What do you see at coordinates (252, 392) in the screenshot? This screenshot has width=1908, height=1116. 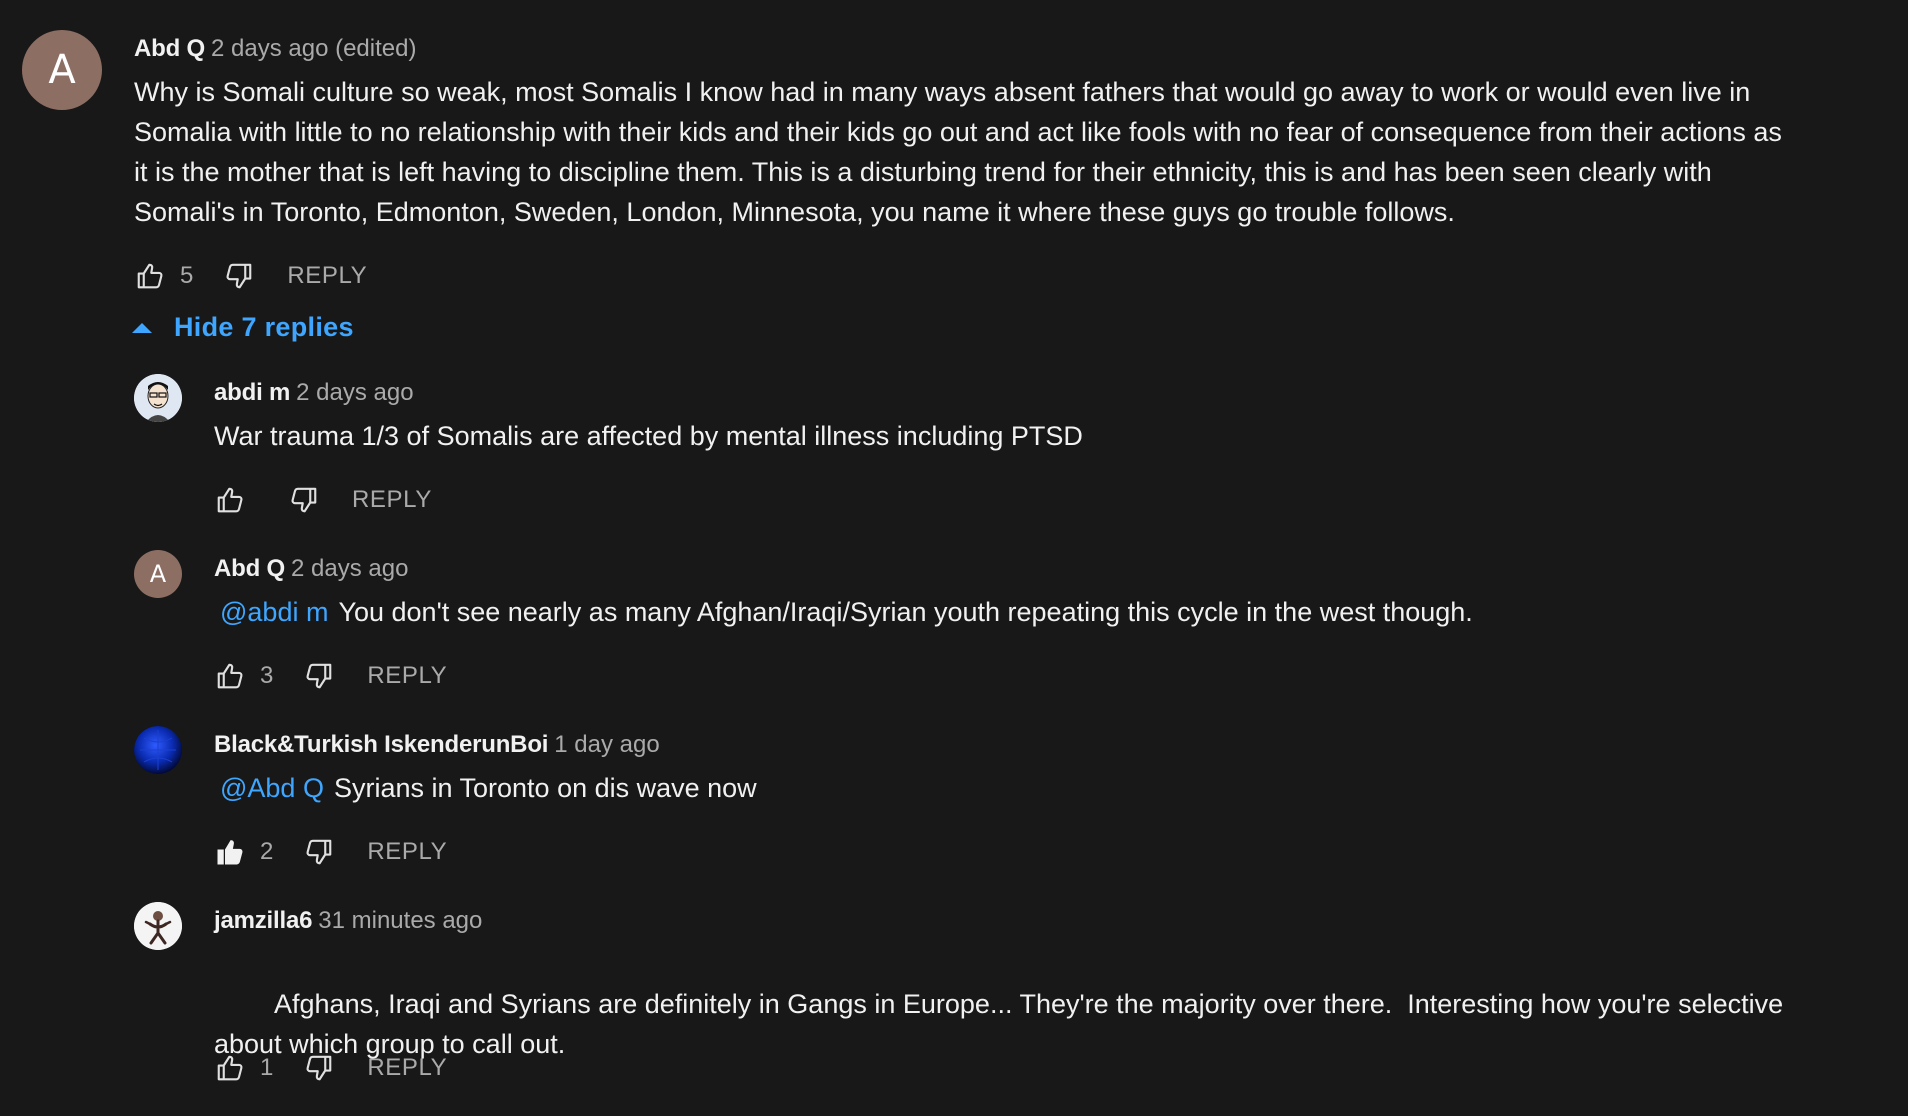 I see `comment-author: abdi m` at bounding box center [252, 392].